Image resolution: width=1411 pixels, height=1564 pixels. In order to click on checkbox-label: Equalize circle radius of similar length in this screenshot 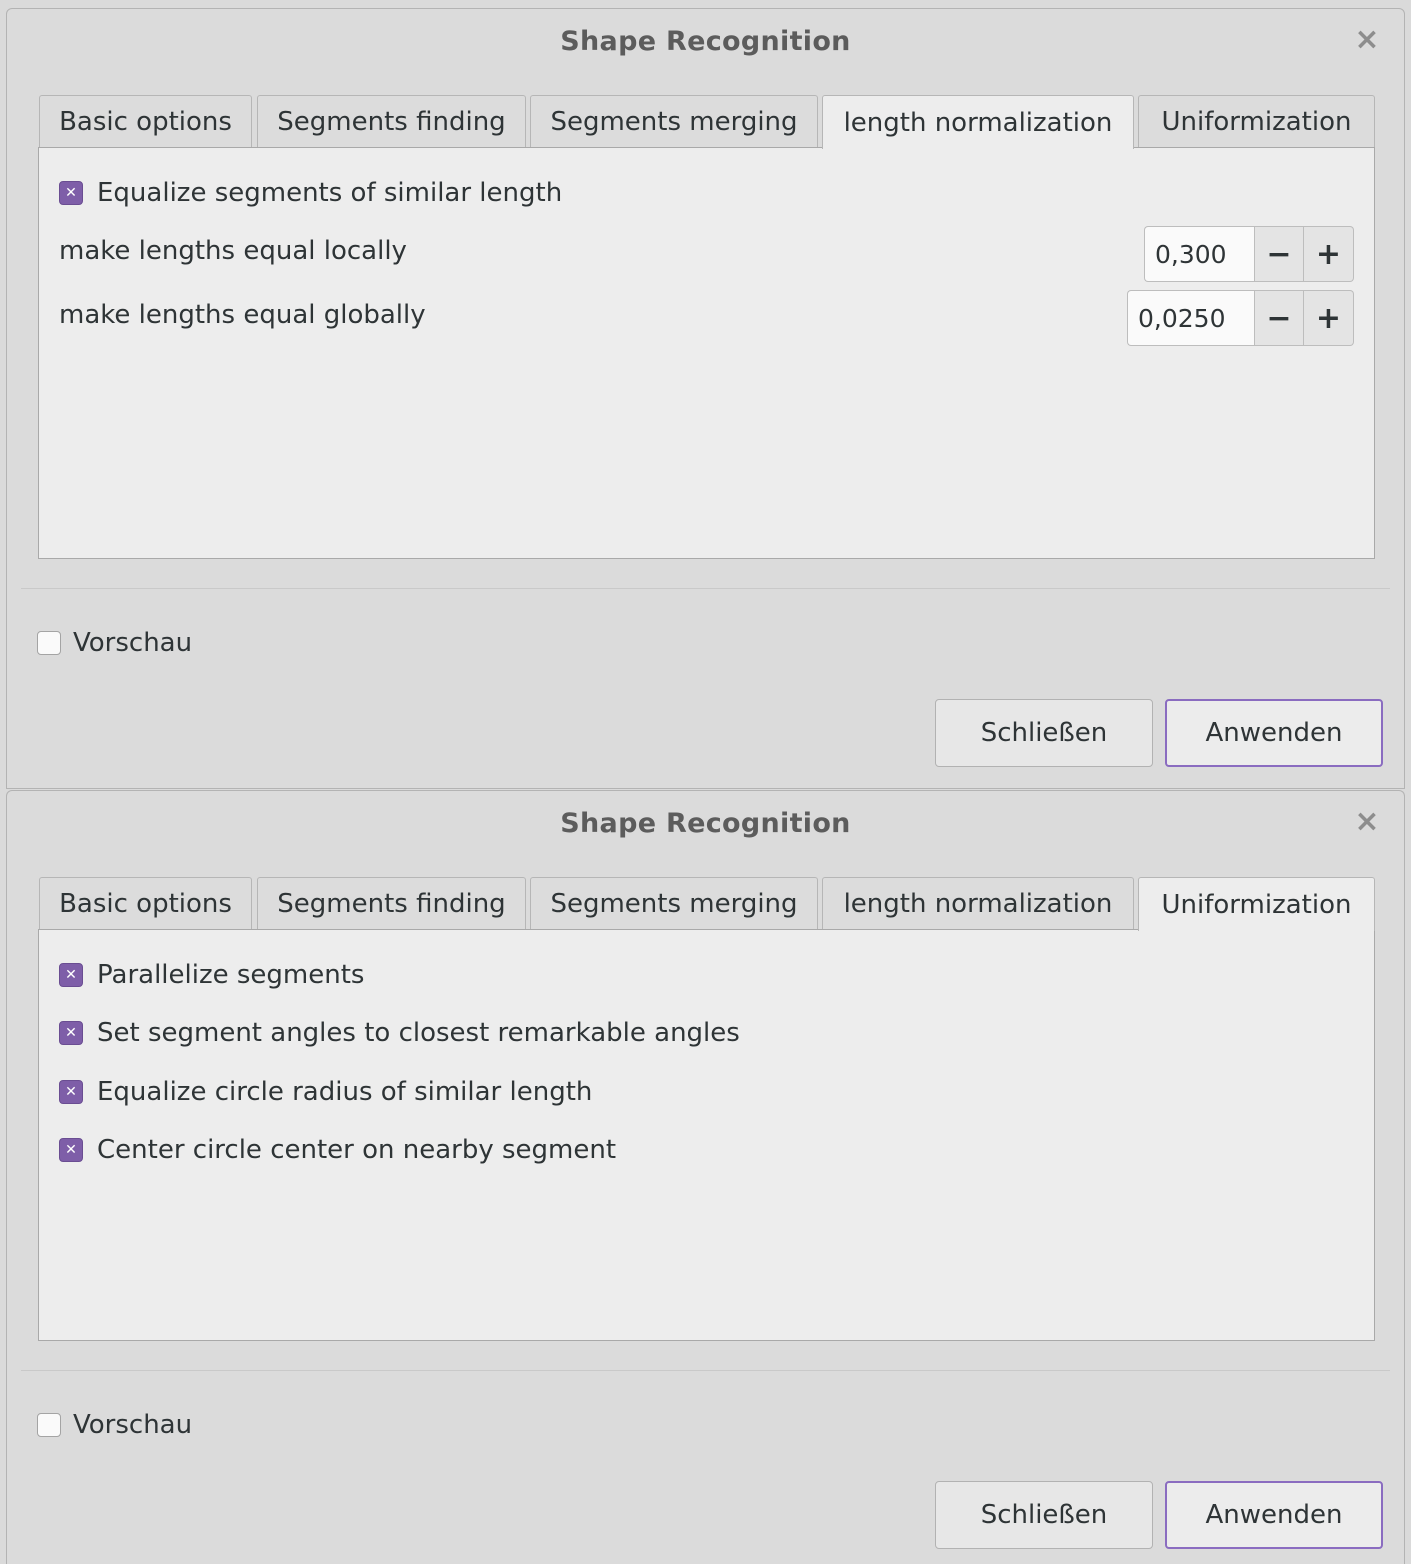, I will do `click(345, 1092)`.